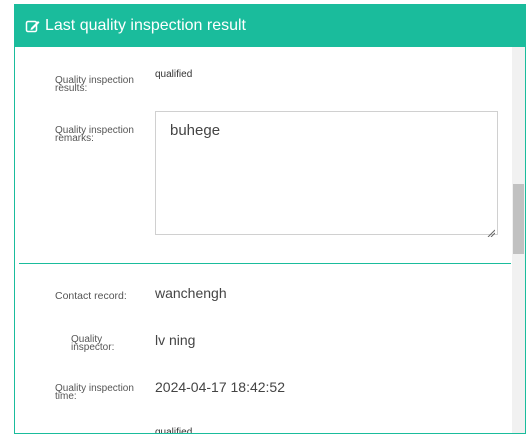  What do you see at coordinates (265, 263) in the screenshot?
I see `section-divider` at bounding box center [265, 263].